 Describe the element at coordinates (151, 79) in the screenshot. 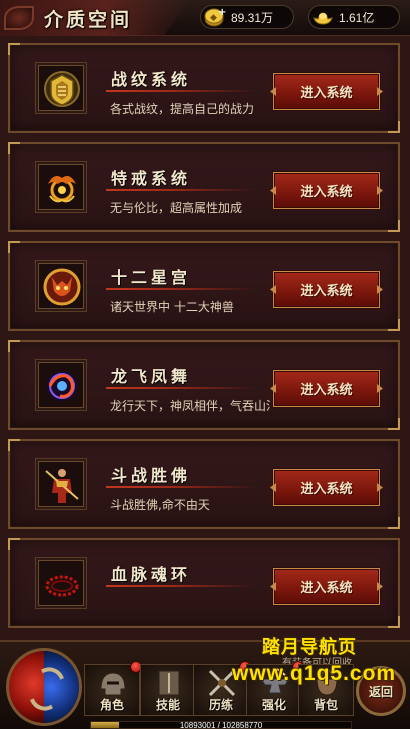

I see `system-title: 战纹系统` at that location.